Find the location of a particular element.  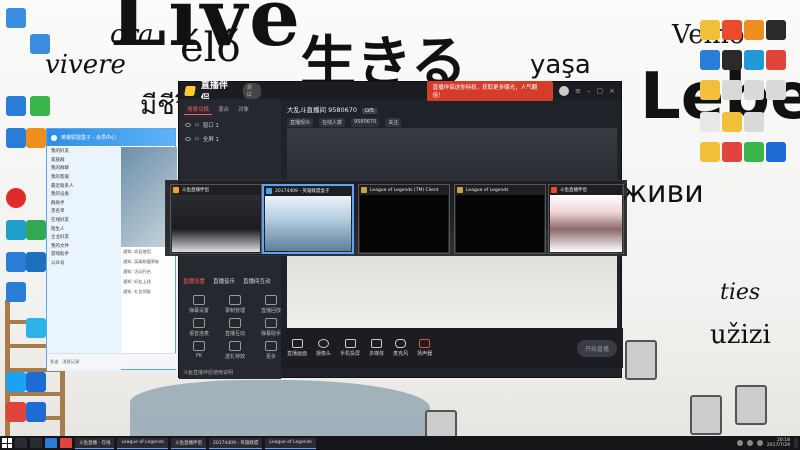

tab-live-interaction: 直播间互动 is located at coordinates (257, 281).